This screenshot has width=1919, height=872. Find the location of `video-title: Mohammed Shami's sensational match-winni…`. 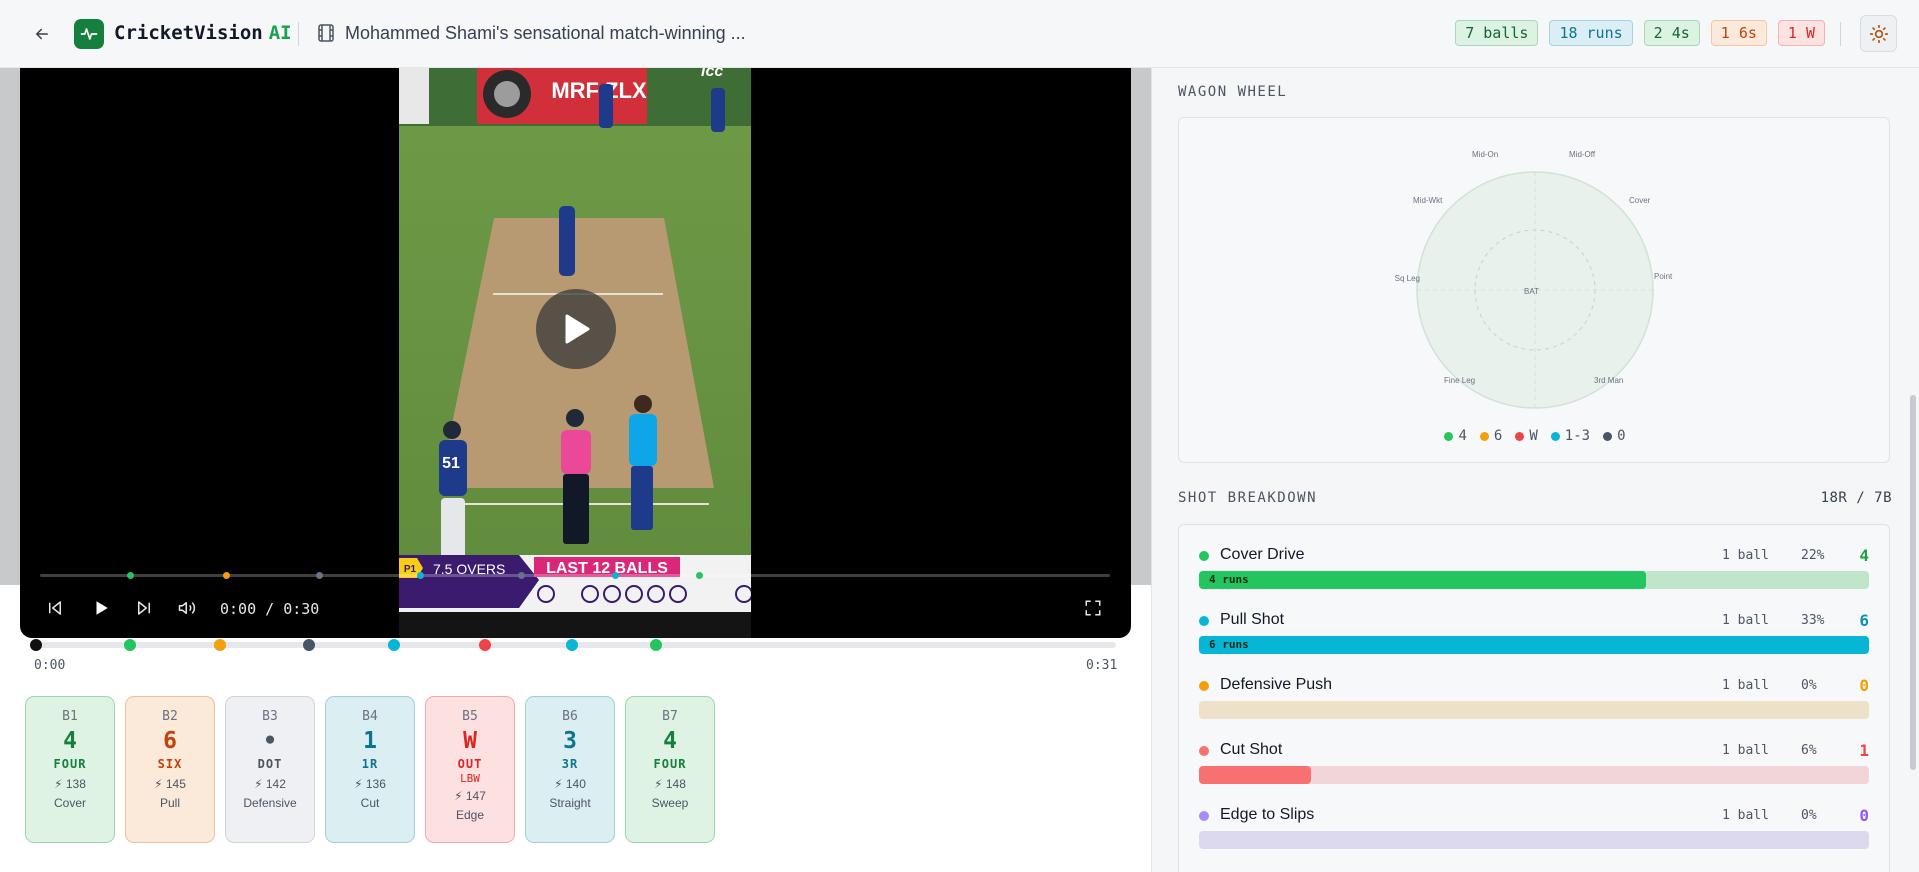

video-title: Mohammed Shami's sensational match-winni… is located at coordinates (545, 33).